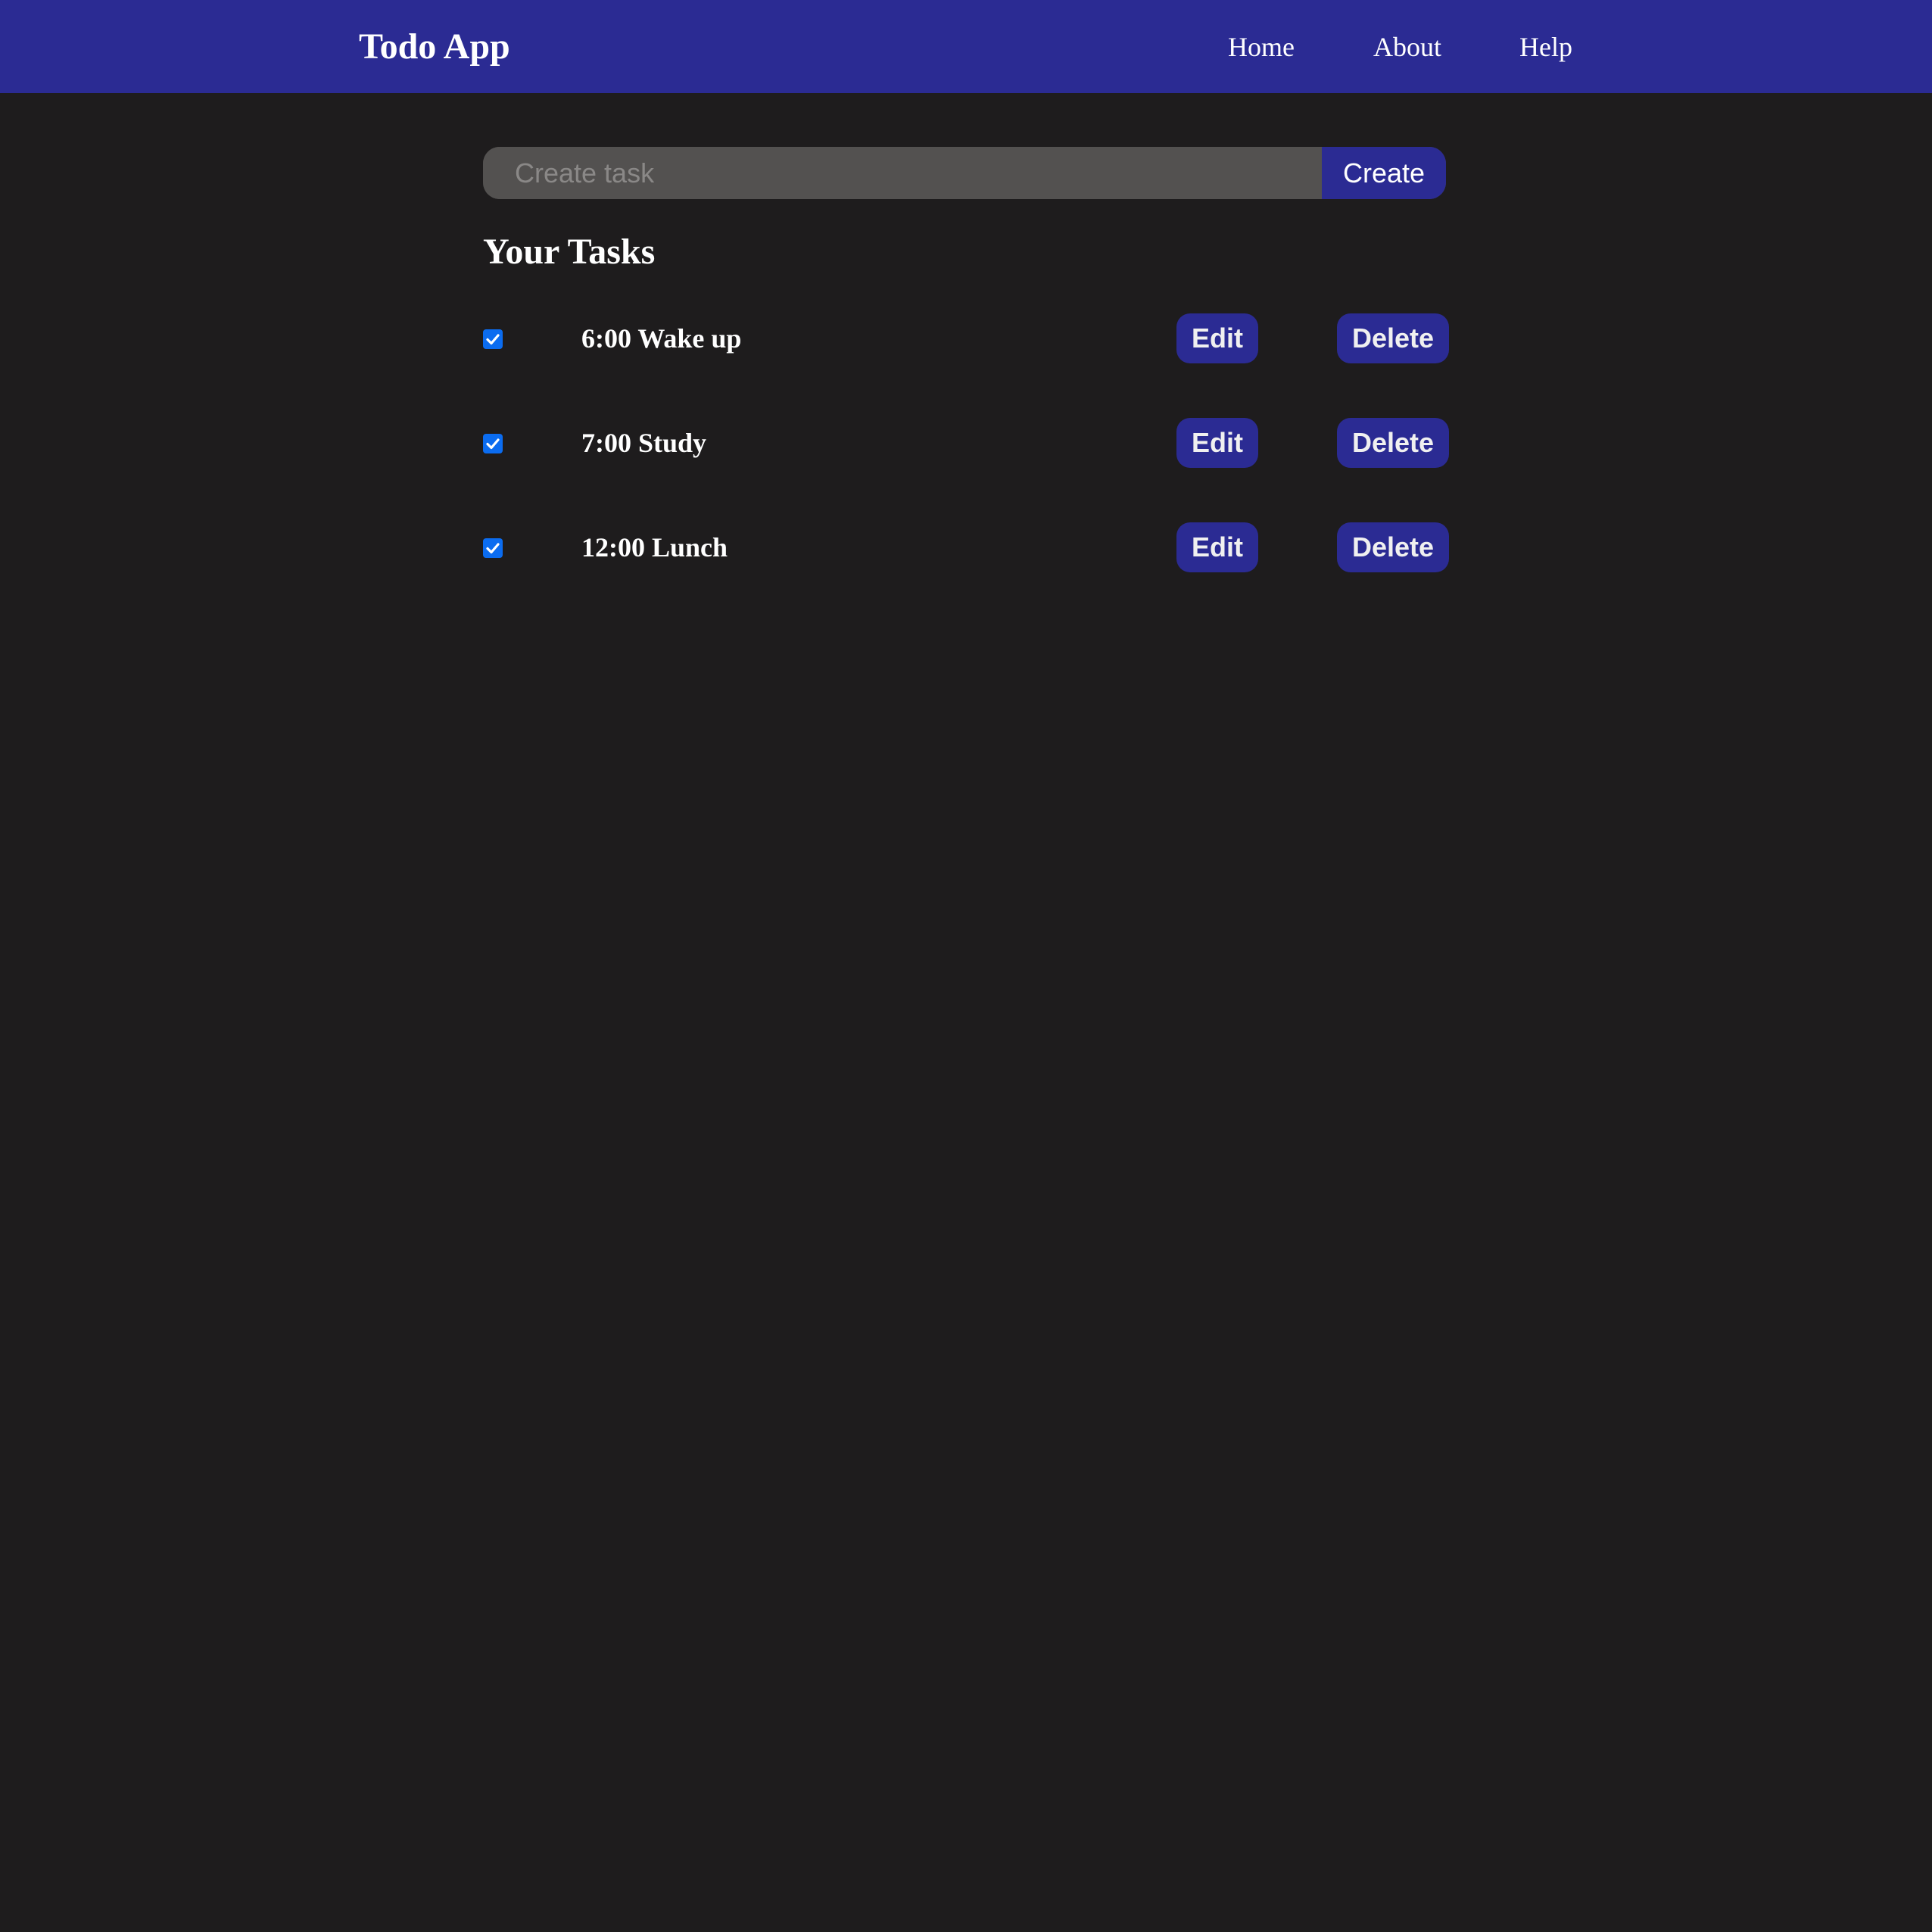  I want to click on nav-link-home: Home, so click(1261, 47).